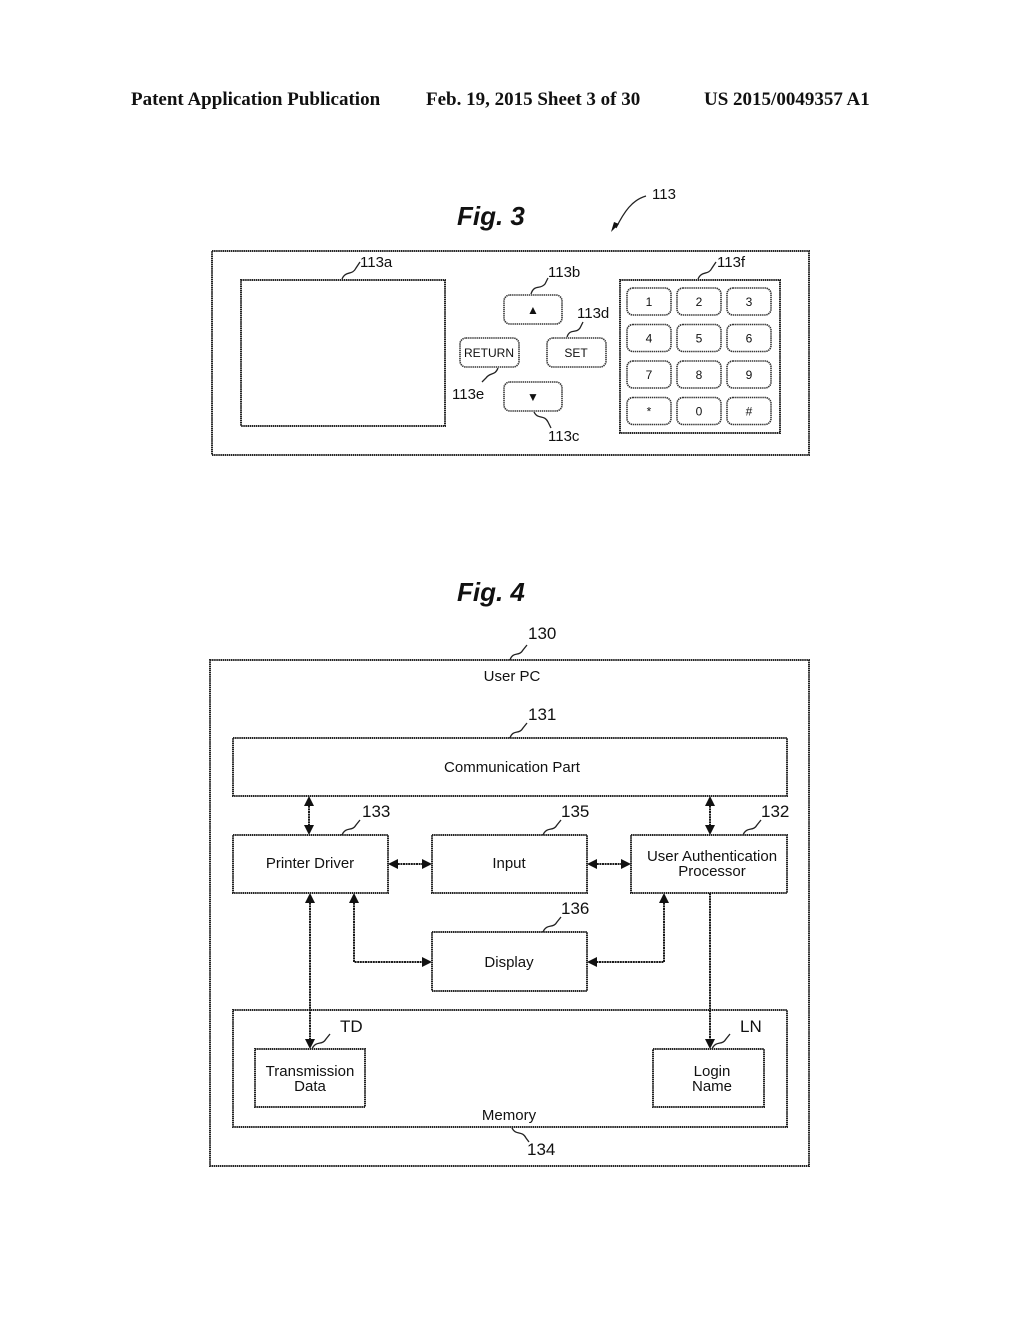  I want to click on keypad-key-label: 8, so click(699, 375).